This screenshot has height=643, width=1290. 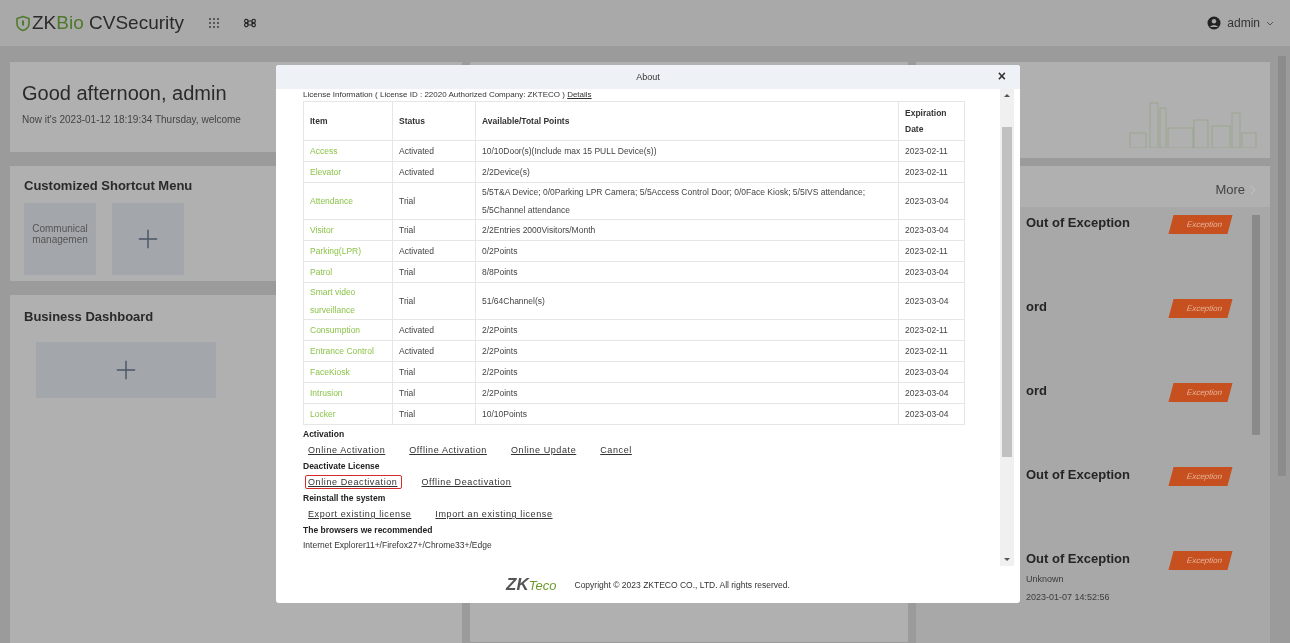 I want to click on column-header: Available/Total Points, so click(x=687, y=121).